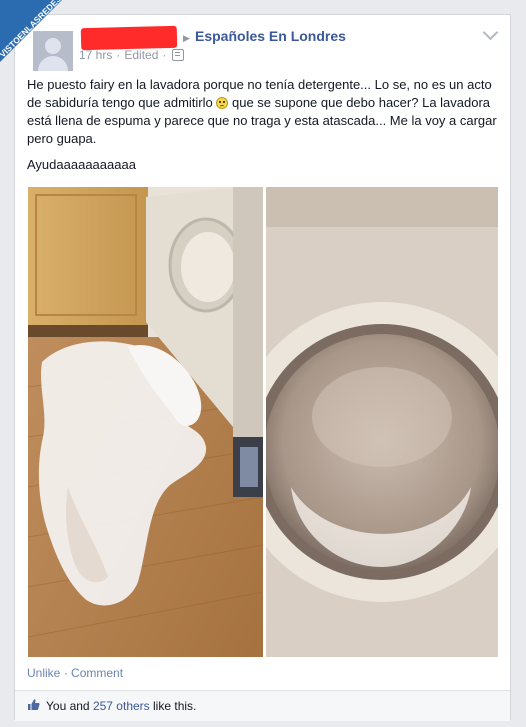 The height and width of the screenshot is (727, 526). Describe the element at coordinates (121, 706) in the screenshot. I see `likes-count-link: 257 others` at that location.